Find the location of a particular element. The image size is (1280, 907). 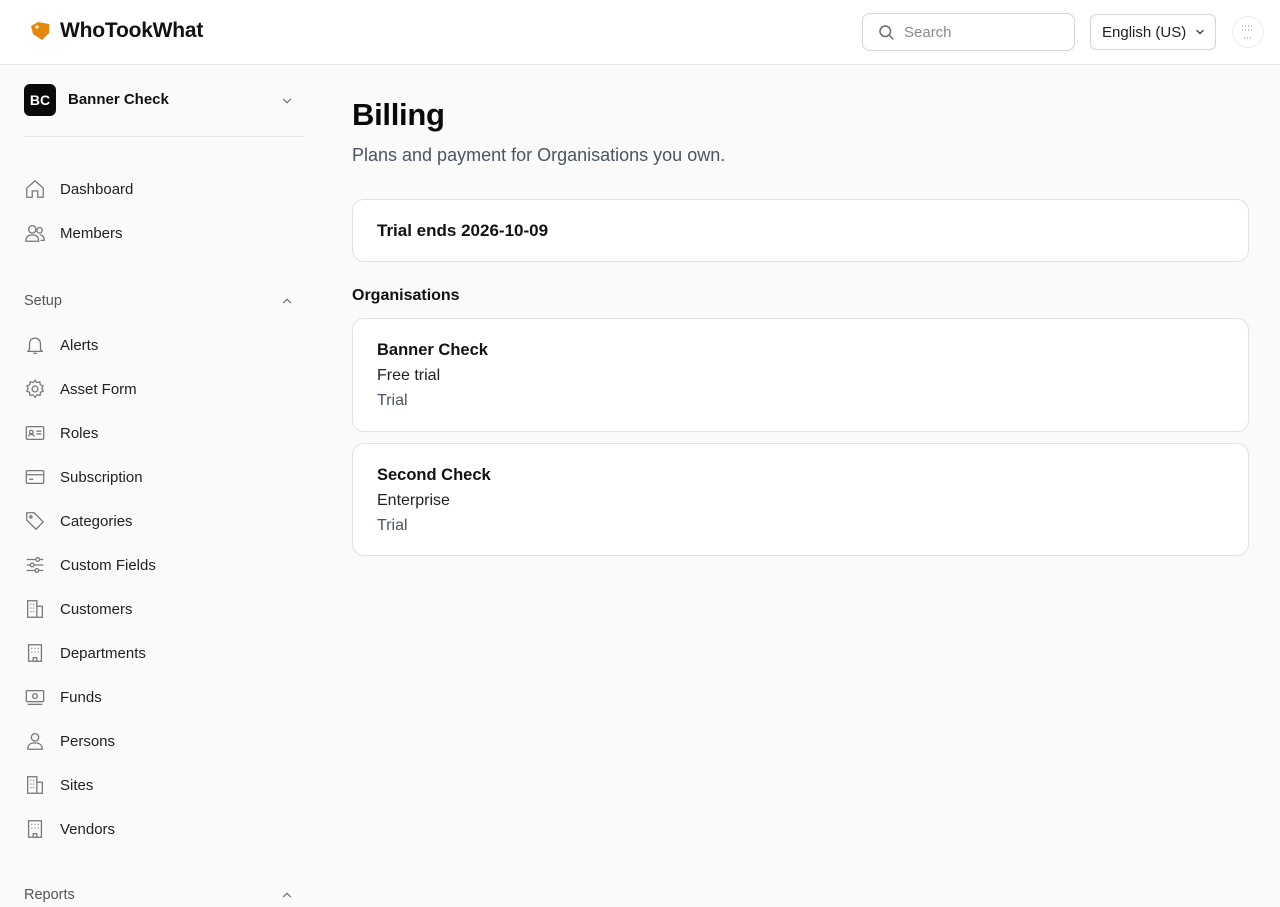

section-heading: Reports is located at coordinates (49, 895).